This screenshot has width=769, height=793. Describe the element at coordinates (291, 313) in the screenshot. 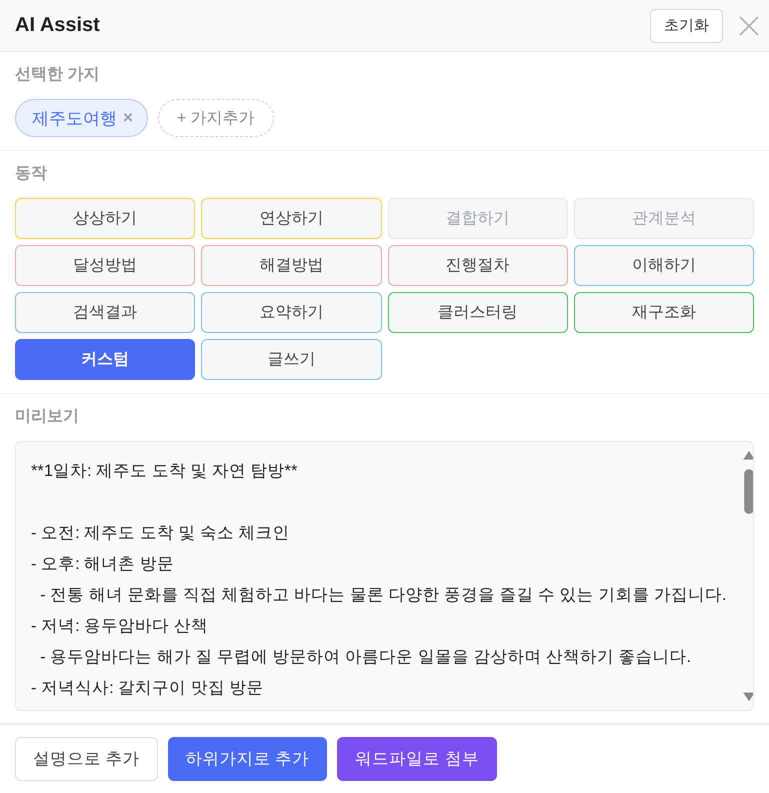

I see `action-button: 요약하기` at that location.